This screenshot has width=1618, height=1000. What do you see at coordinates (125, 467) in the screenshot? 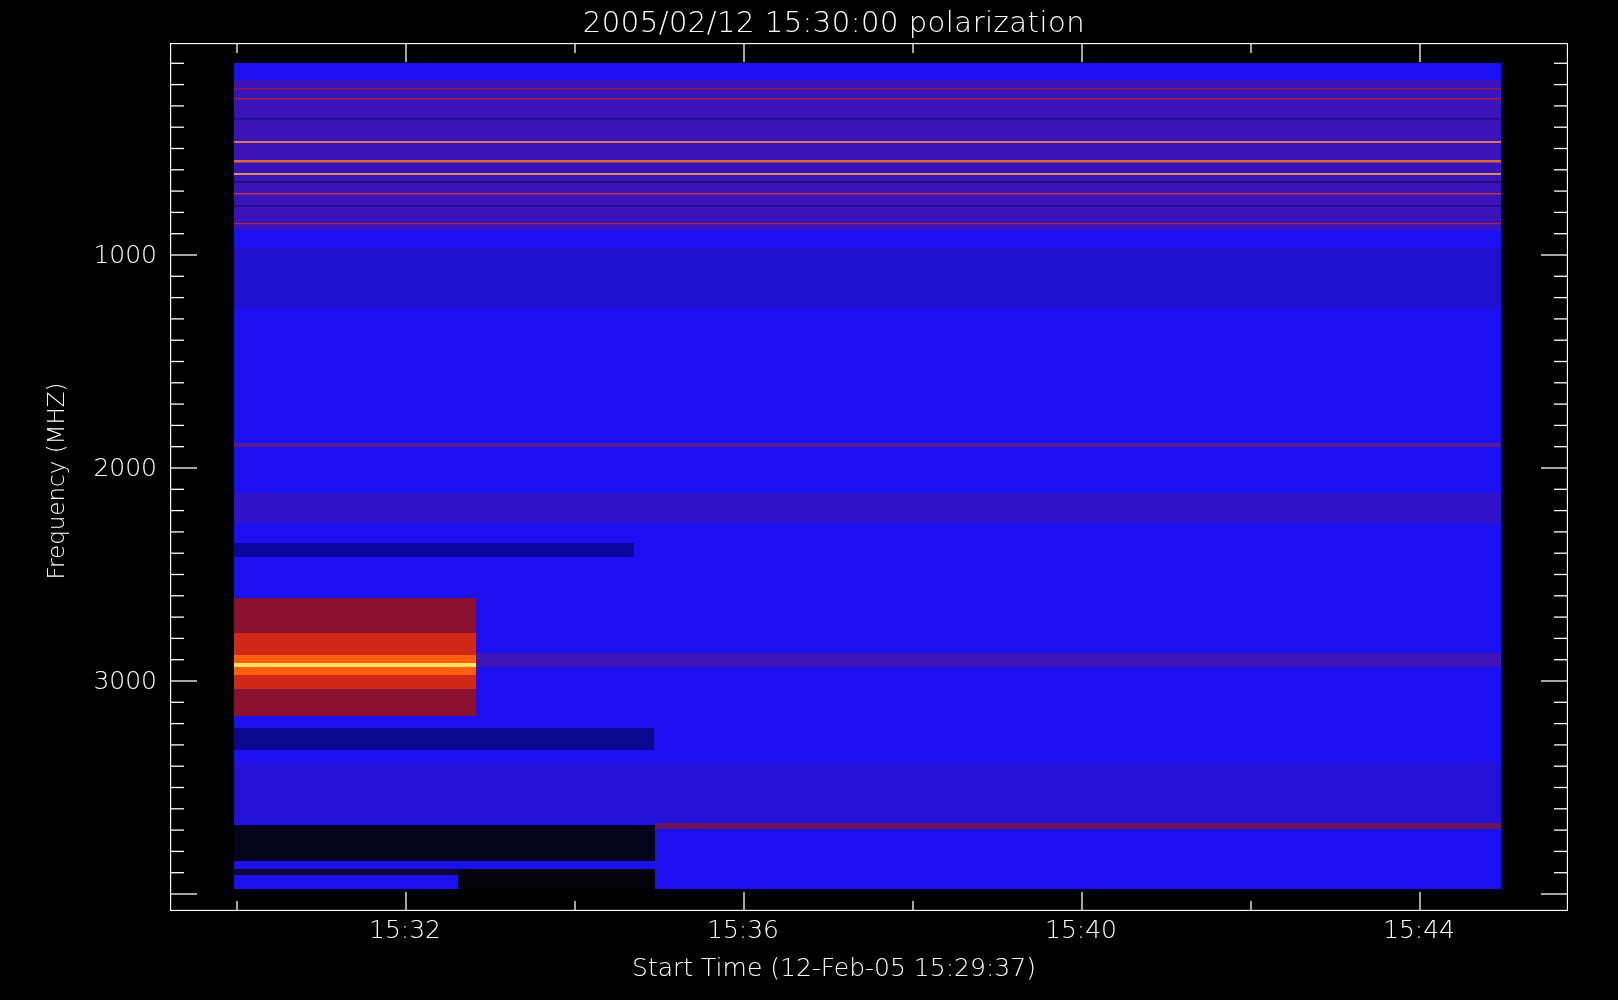
I see `y-tick-label: 2000` at bounding box center [125, 467].